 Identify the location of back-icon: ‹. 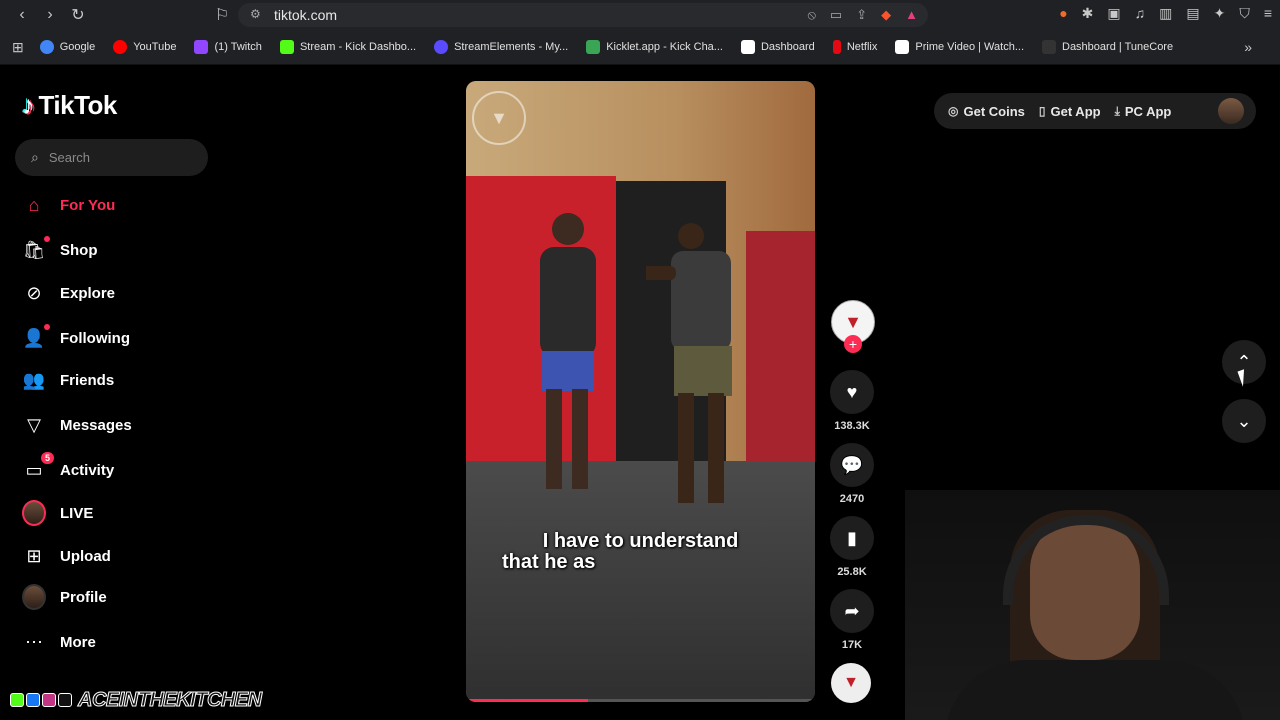
(22, 15).